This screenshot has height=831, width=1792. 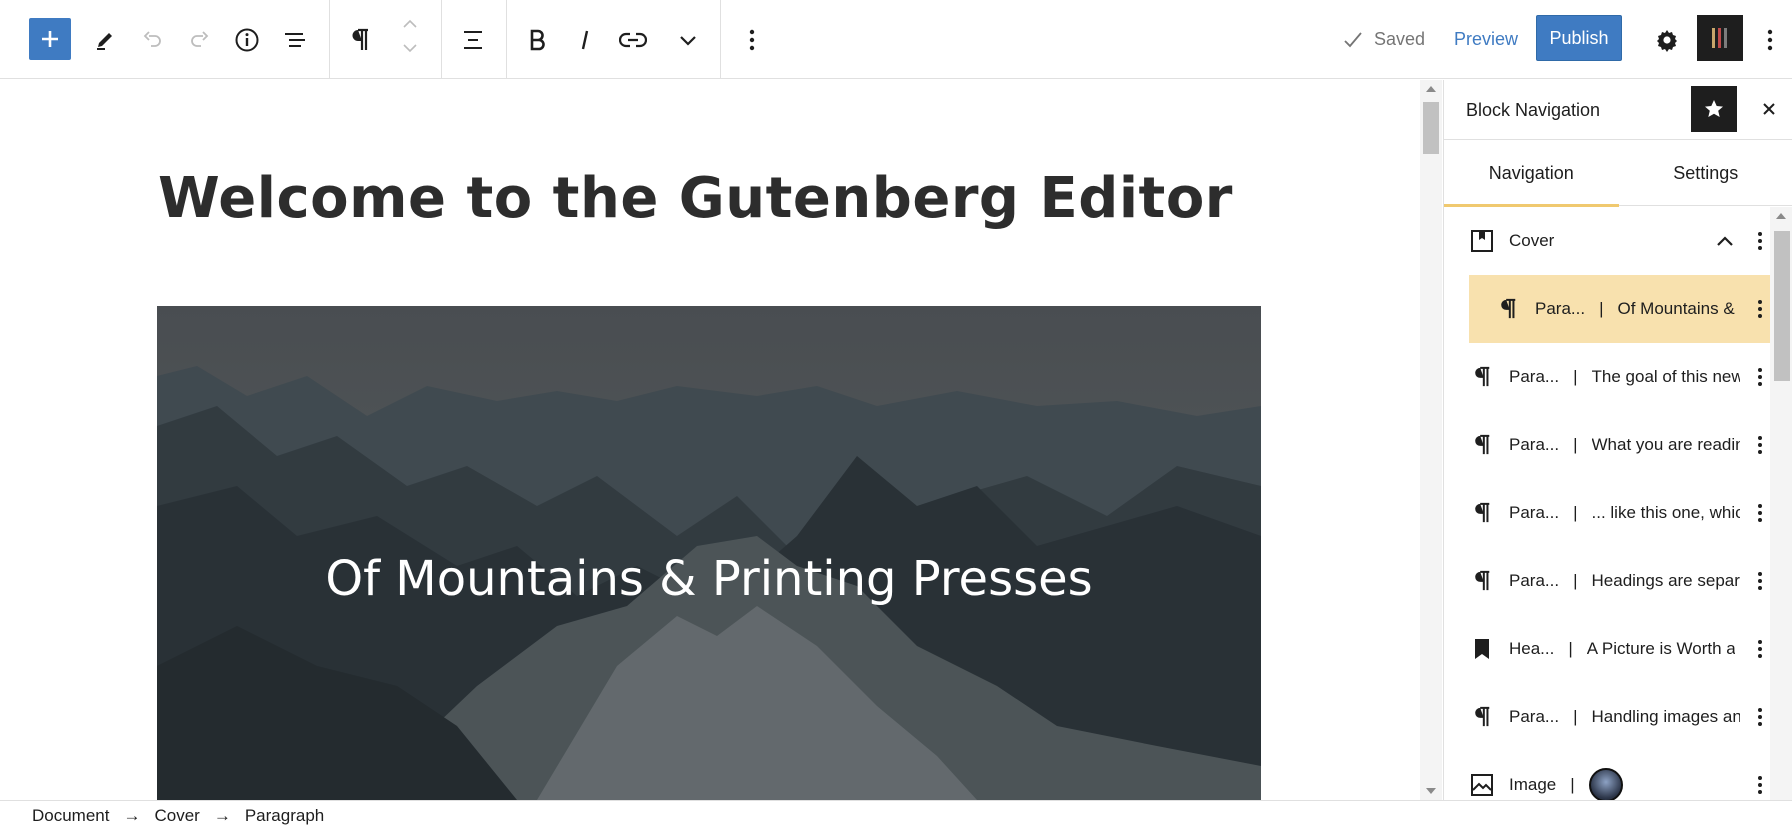 What do you see at coordinates (1705, 173) in the screenshot?
I see `tab-settings: Settings` at bounding box center [1705, 173].